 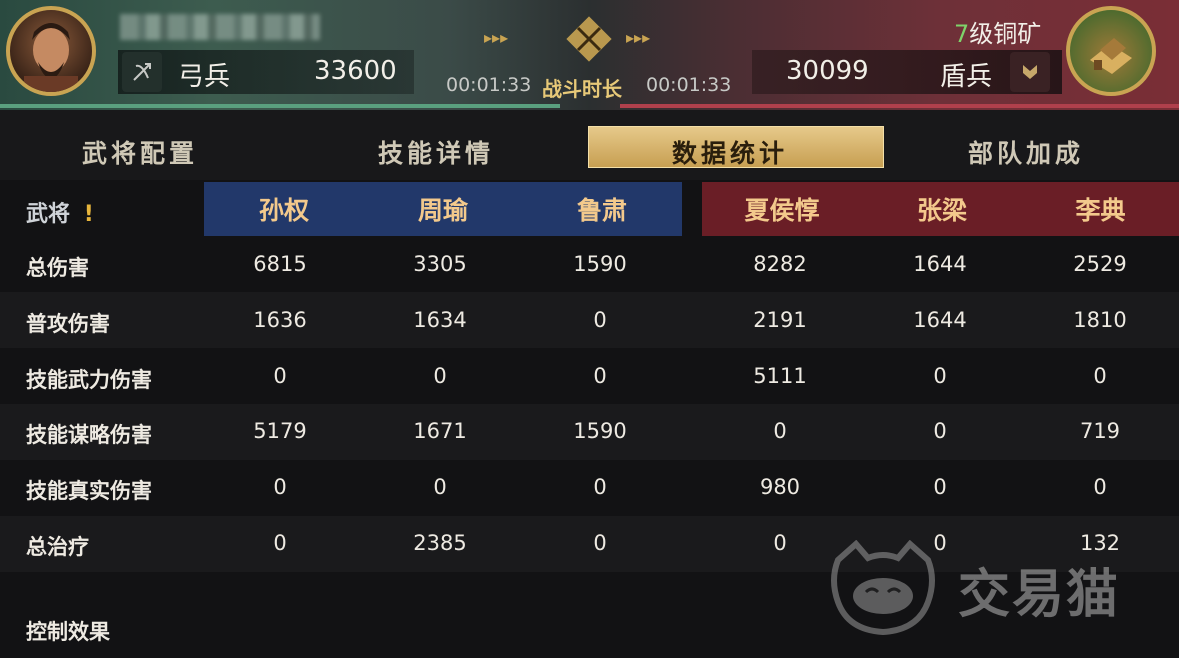 I want to click on left-troop-type: 弓兵, so click(x=204, y=77).